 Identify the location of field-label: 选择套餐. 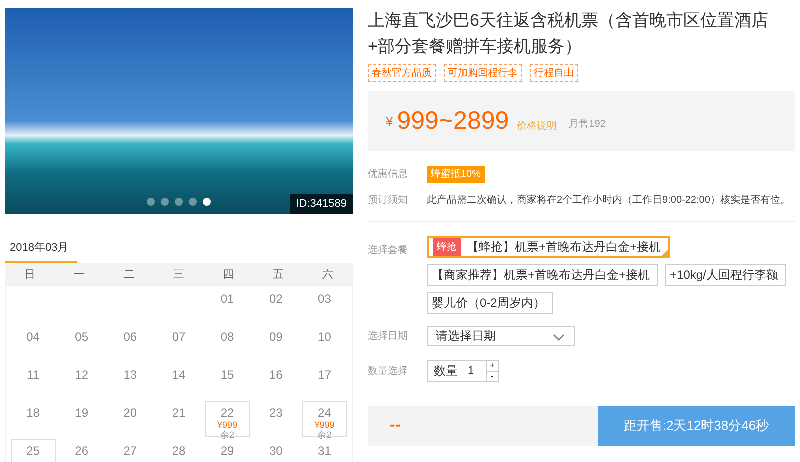
(388, 250).